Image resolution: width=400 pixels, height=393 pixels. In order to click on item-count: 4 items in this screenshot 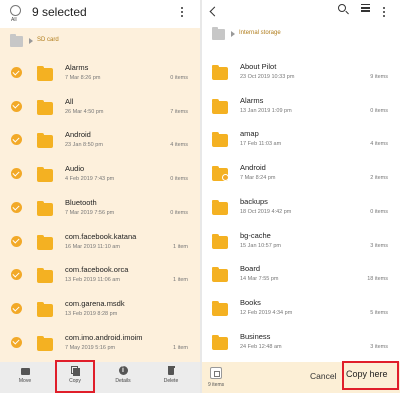, I will do `click(179, 145)`.